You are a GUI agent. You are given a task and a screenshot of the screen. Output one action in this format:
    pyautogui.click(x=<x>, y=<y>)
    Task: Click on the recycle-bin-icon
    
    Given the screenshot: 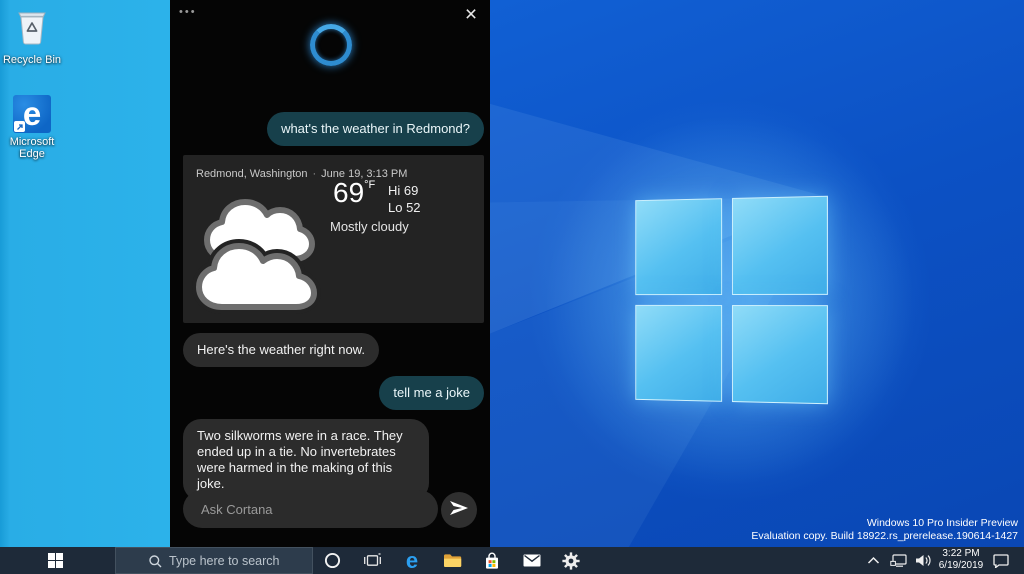 What is the action you would take?
    pyautogui.click(x=32, y=31)
    